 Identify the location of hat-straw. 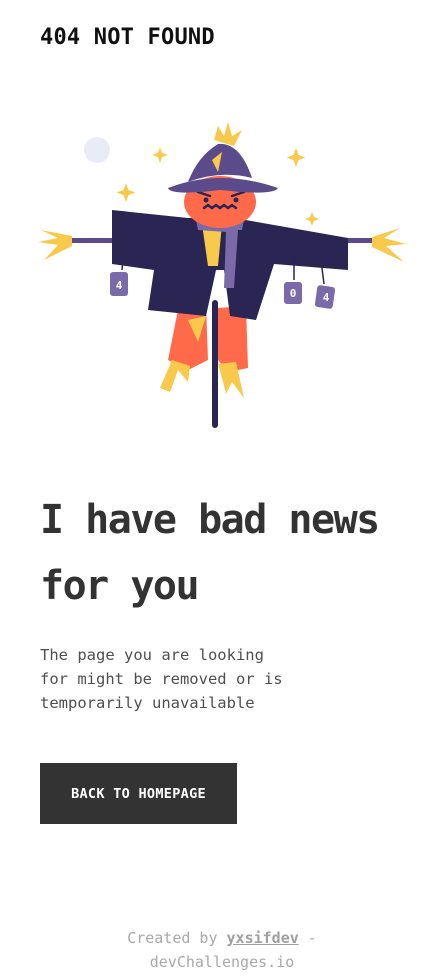
(228, 134).